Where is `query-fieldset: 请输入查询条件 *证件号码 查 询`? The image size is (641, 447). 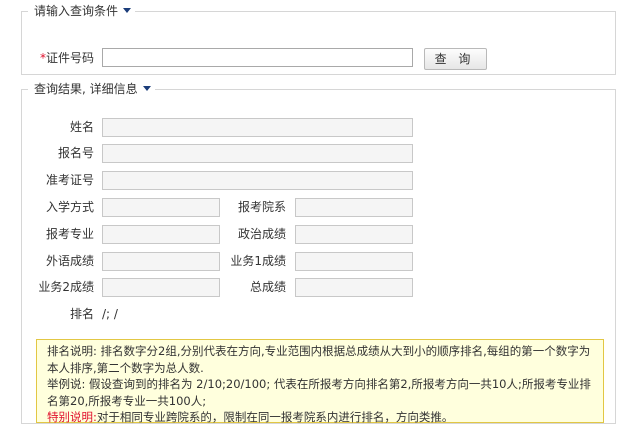 query-fieldset: 请输入查询条件 *证件号码 查 询 is located at coordinates (318, 39).